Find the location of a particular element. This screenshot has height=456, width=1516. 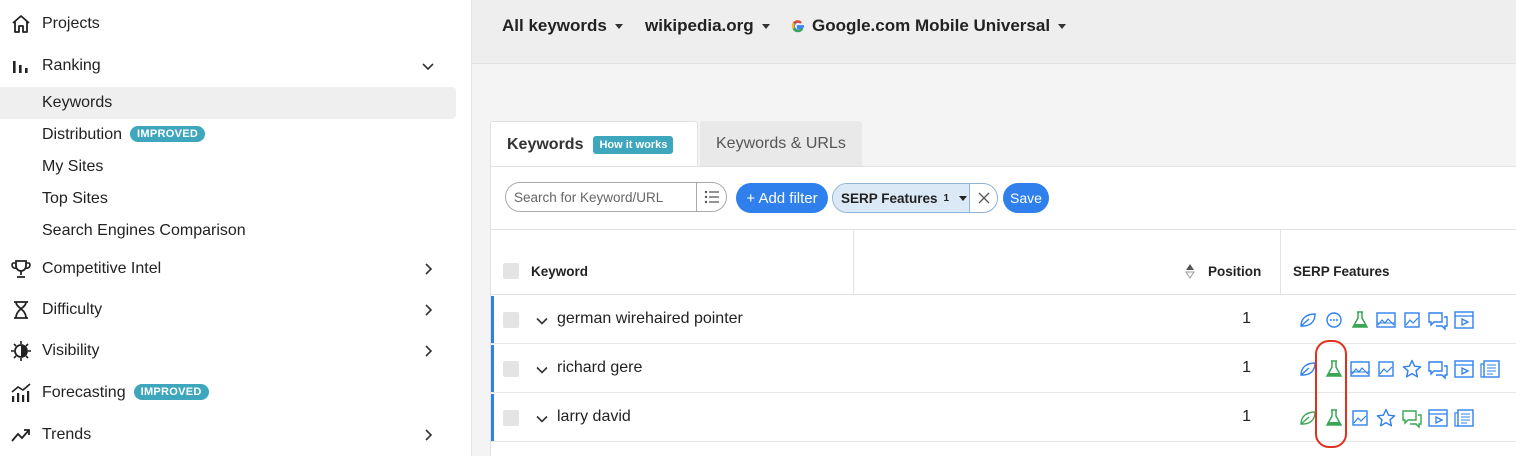

column-header-position: Position is located at coordinates (1234, 271).